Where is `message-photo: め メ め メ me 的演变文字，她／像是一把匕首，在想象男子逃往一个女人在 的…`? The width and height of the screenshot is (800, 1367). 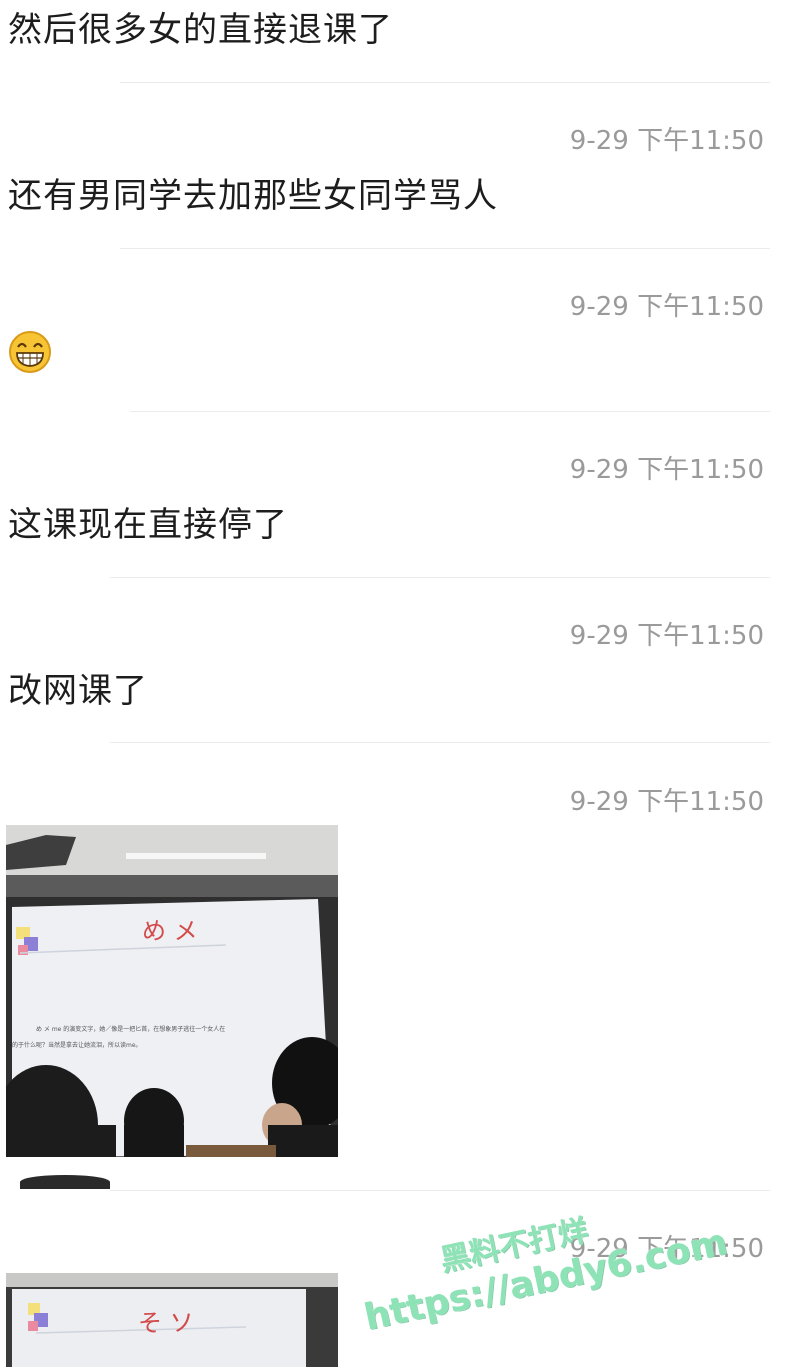
message-photo: め メ め メ me 的演变文字，她／像是一把匕首，在想象男子逃往一个女人在 的… is located at coordinates (172, 991).